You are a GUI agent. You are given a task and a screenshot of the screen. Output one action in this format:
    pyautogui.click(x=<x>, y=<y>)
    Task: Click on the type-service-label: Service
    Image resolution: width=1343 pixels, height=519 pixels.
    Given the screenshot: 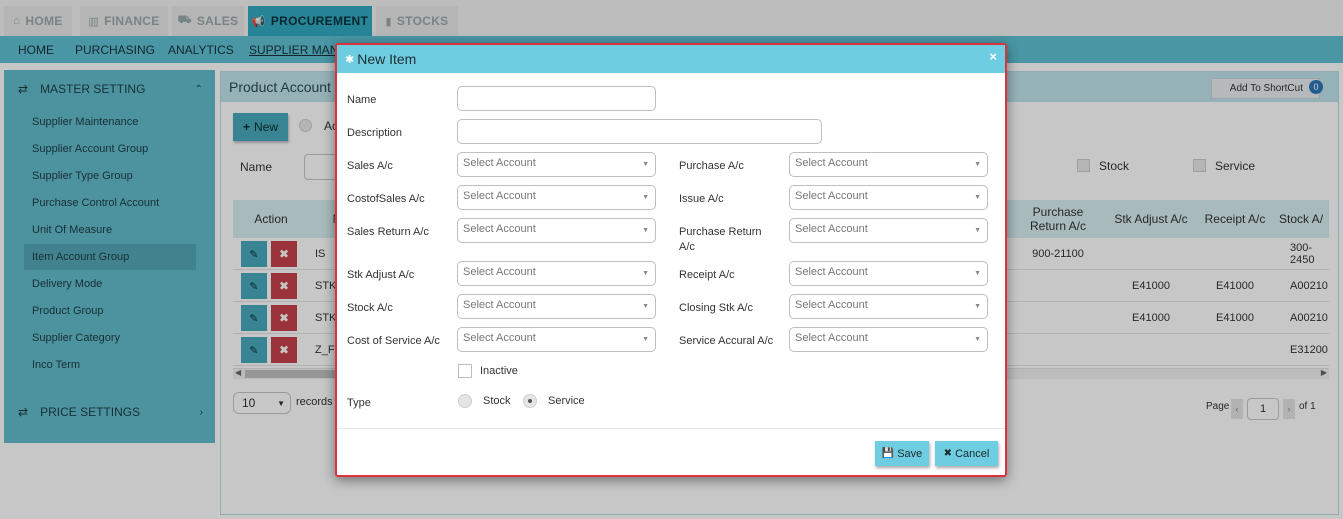 What is the action you would take?
    pyautogui.click(x=566, y=401)
    